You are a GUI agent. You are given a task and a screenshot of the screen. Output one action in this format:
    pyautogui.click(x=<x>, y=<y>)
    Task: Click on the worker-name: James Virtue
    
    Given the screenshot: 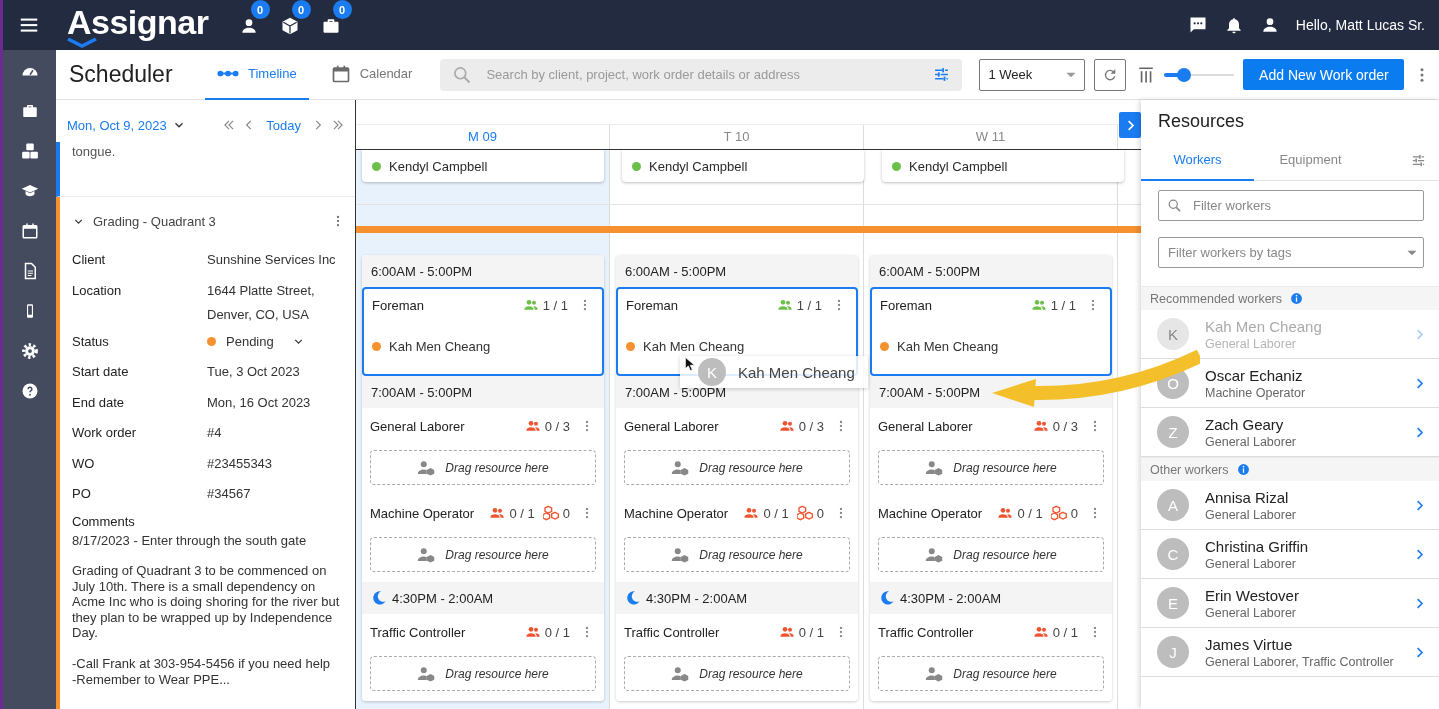 What is the action you would take?
    pyautogui.click(x=1249, y=644)
    